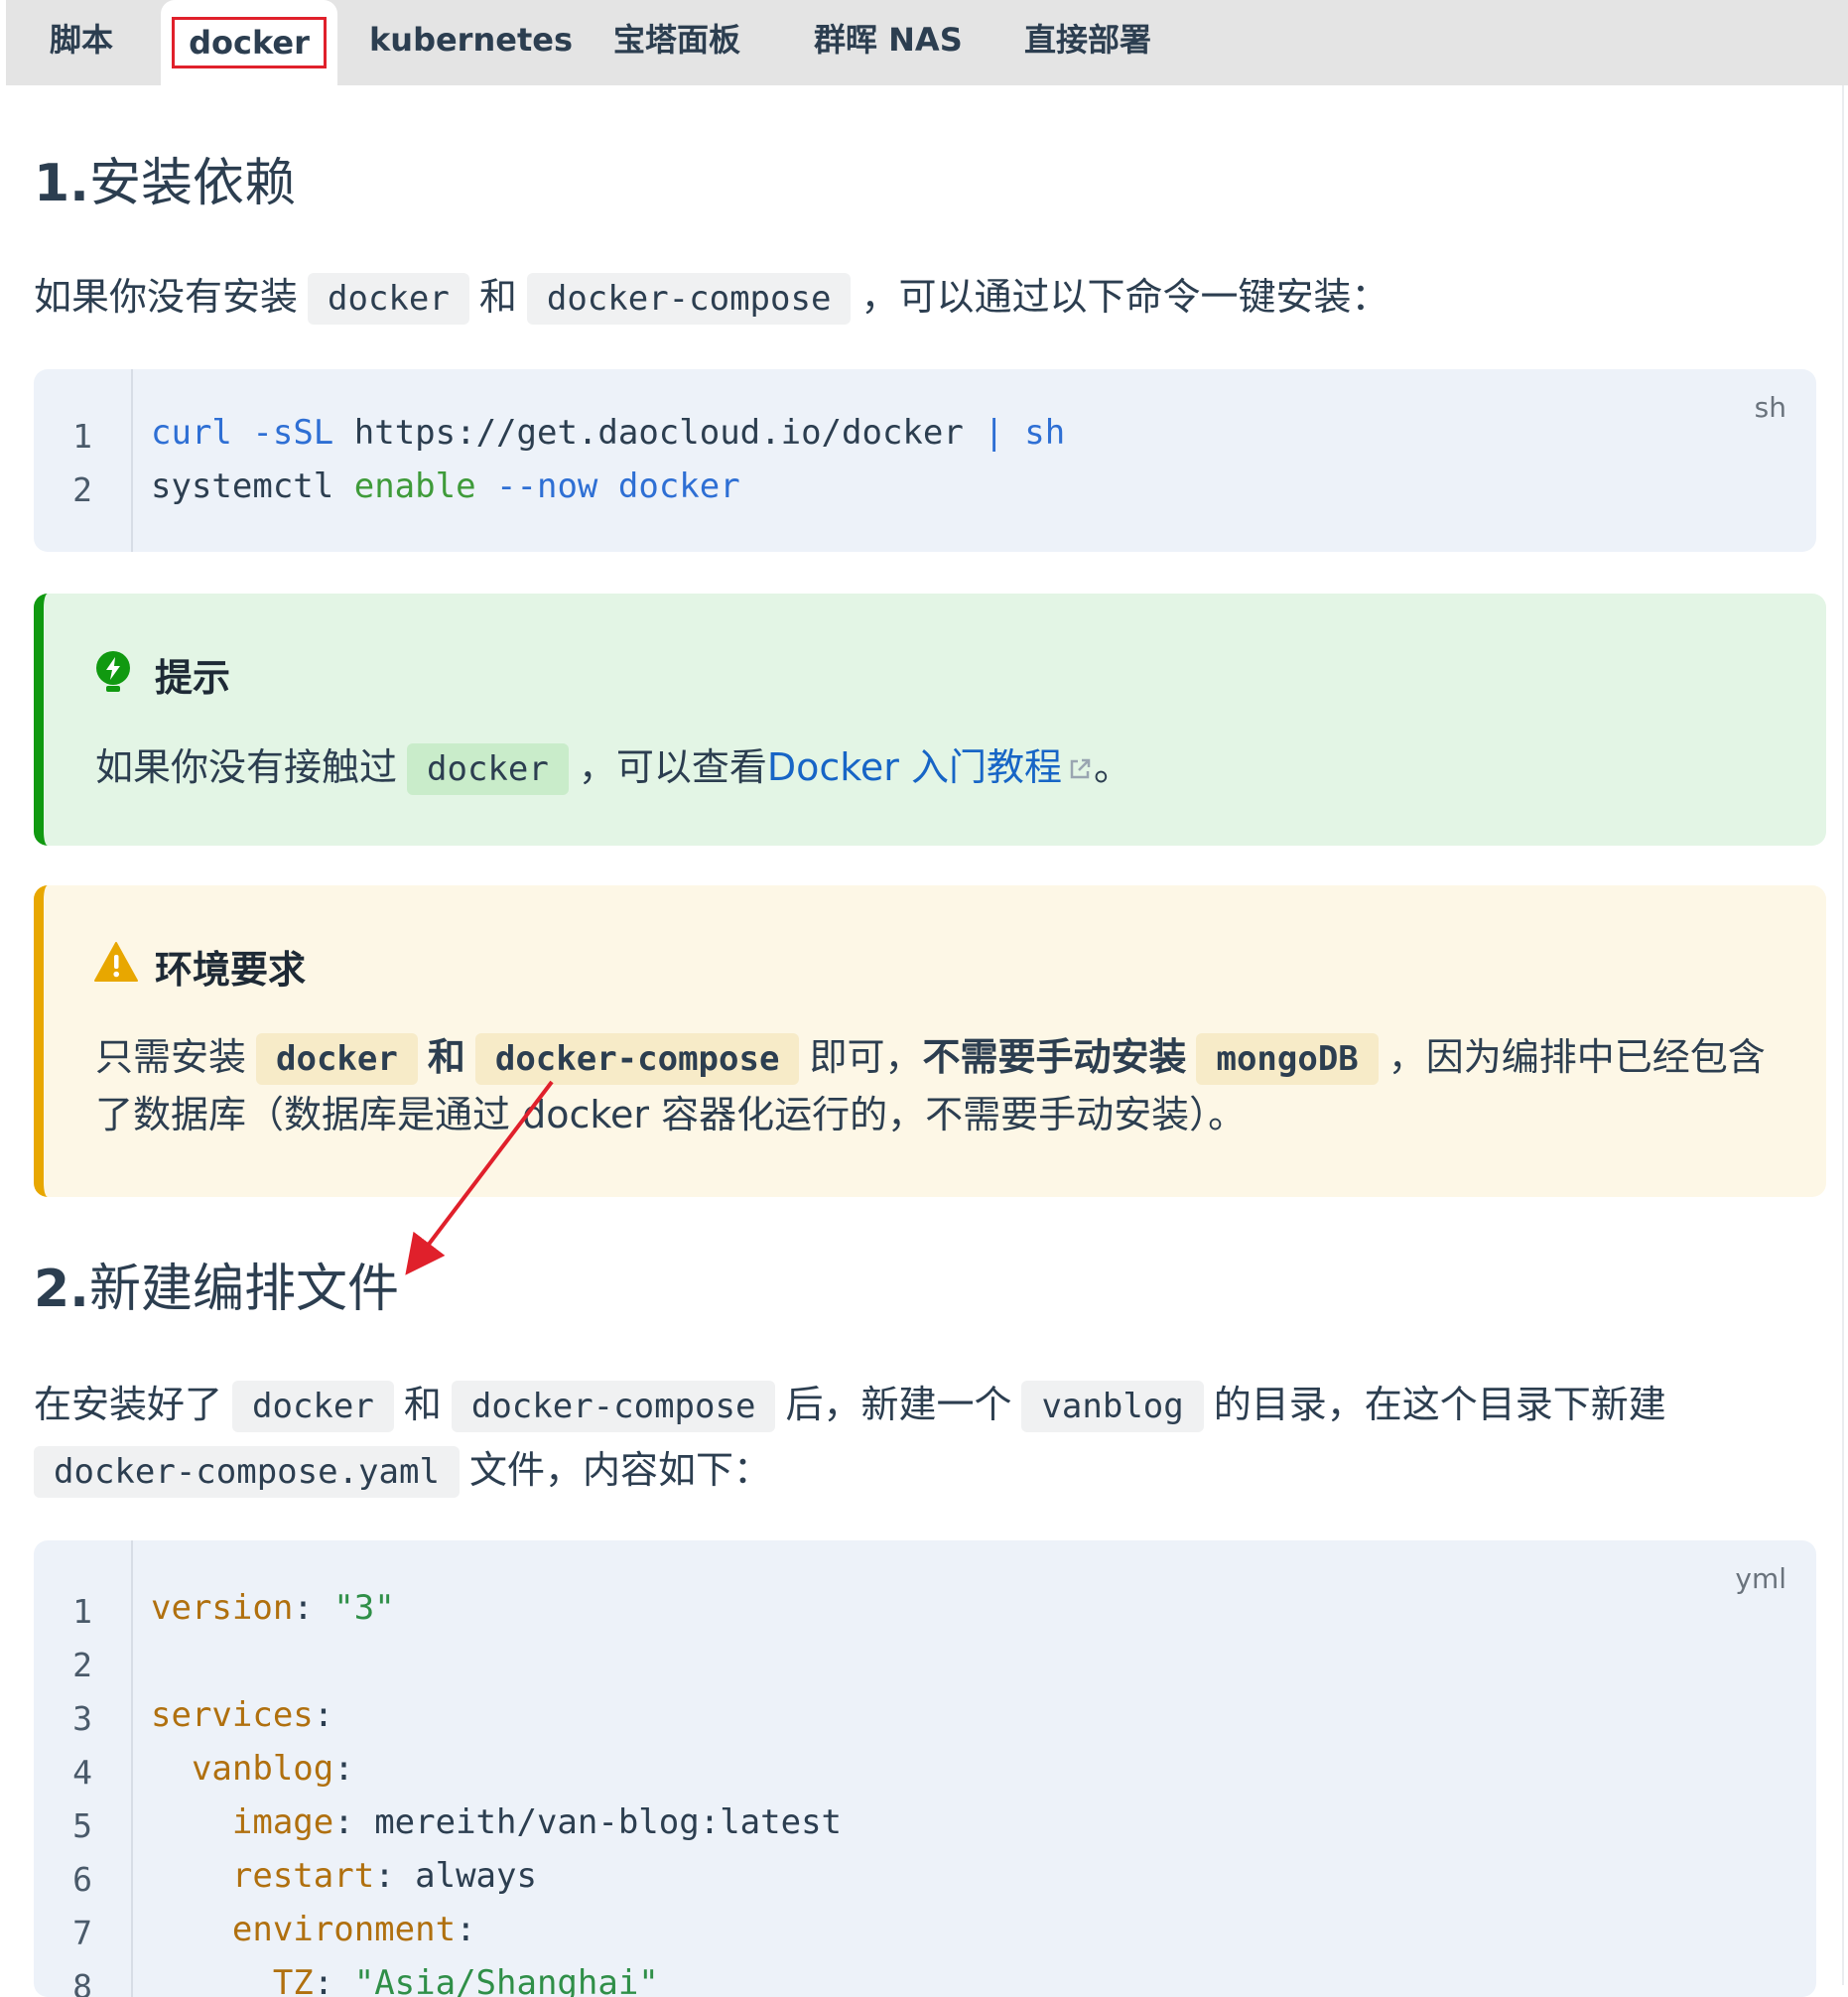  I want to click on section-heading-install-deps: 1.安装依赖, so click(165, 178).